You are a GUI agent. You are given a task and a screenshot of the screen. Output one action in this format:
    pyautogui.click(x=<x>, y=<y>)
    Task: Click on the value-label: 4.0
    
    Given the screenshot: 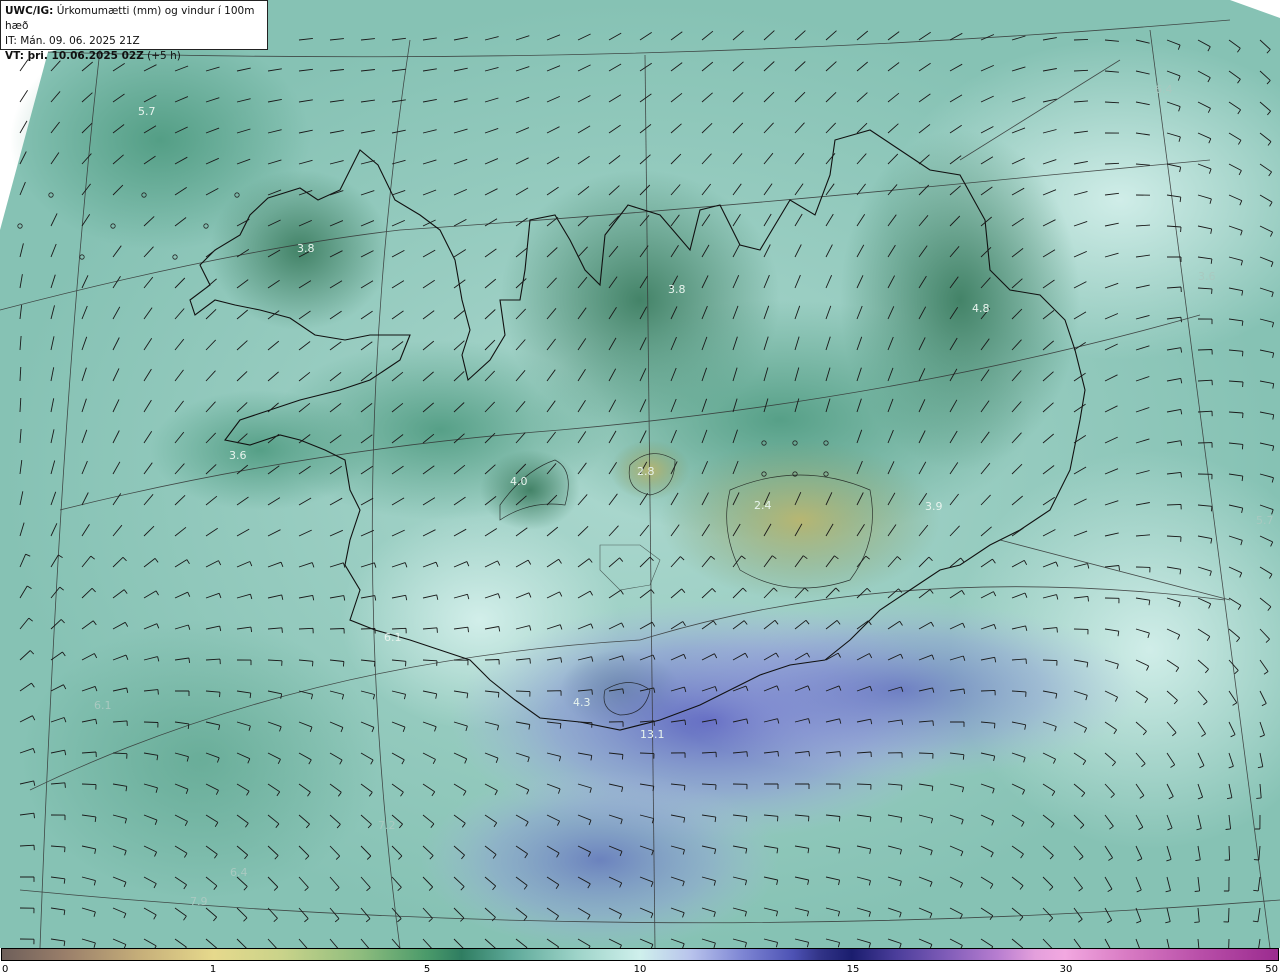 What is the action you would take?
    pyautogui.click(x=519, y=481)
    